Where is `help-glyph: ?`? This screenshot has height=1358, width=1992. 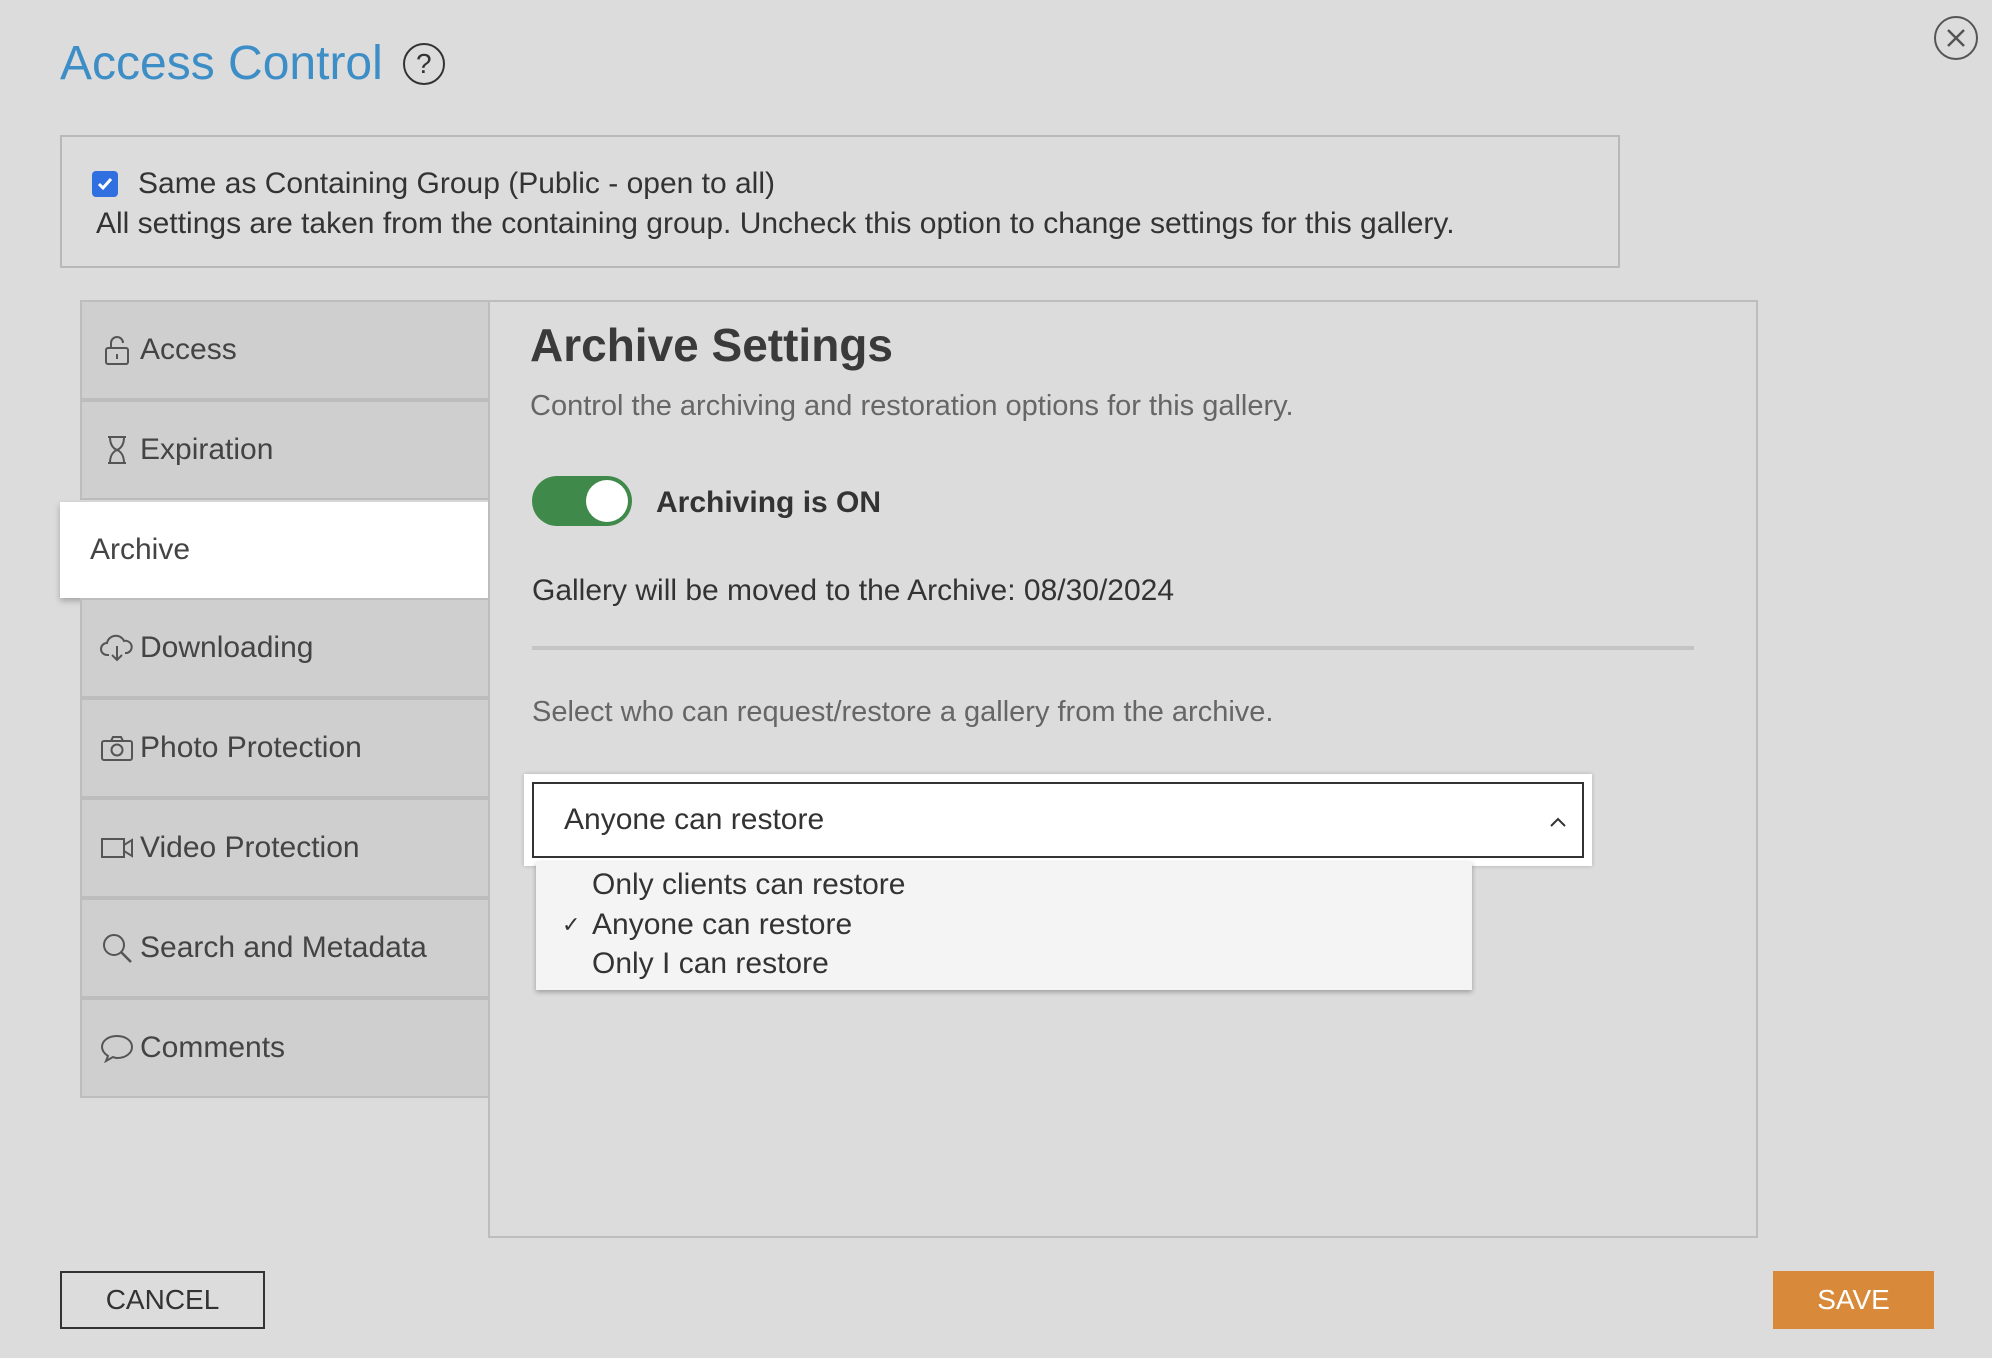 help-glyph: ? is located at coordinates (423, 63).